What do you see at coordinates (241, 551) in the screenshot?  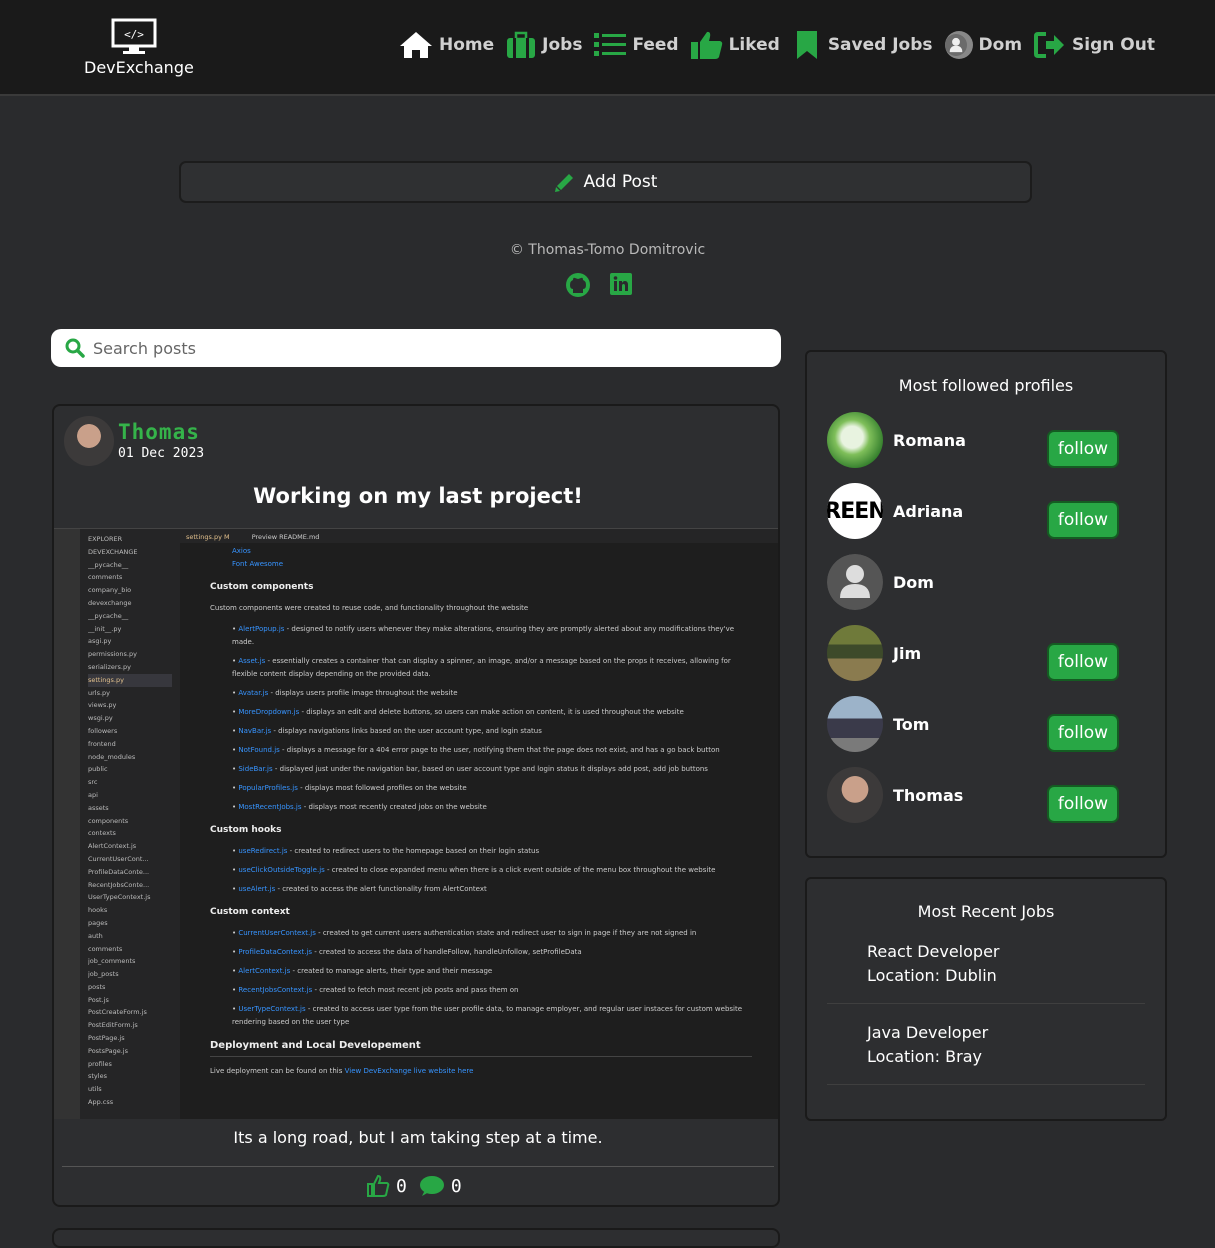 I see `editor-link-text: Axios` at bounding box center [241, 551].